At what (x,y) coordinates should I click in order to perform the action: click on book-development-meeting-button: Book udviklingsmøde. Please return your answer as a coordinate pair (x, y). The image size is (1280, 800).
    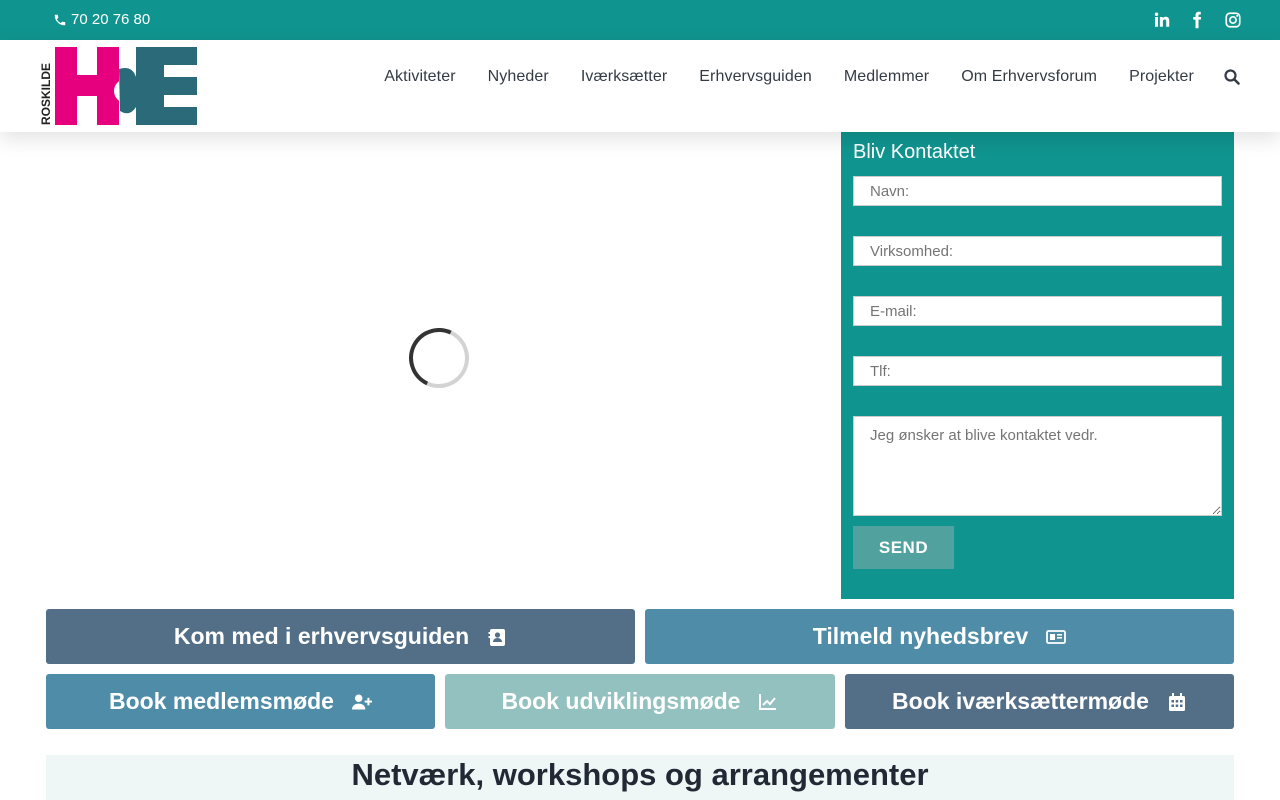
    Looking at the image, I should click on (640, 701).